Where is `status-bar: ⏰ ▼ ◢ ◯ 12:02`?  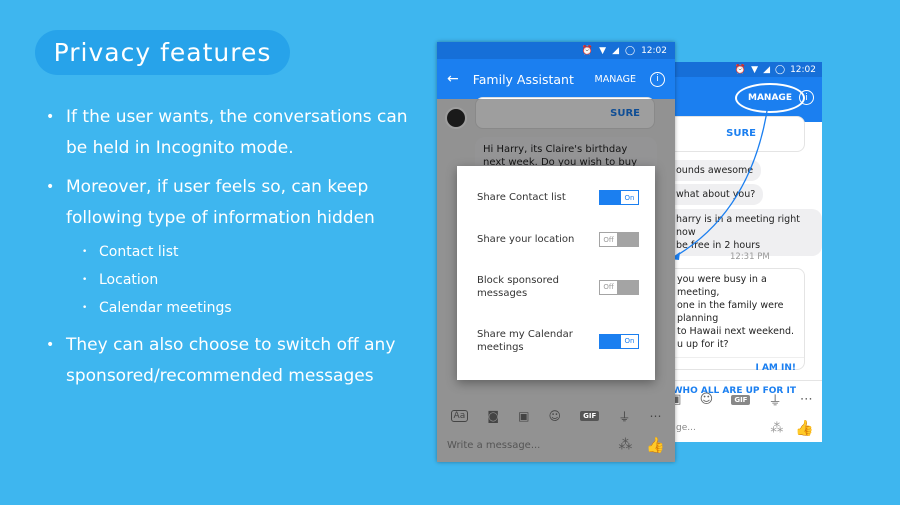 status-bar: ⏰ ▼ ◢ ◯ 12:02 is located at coordinates (556, 50).